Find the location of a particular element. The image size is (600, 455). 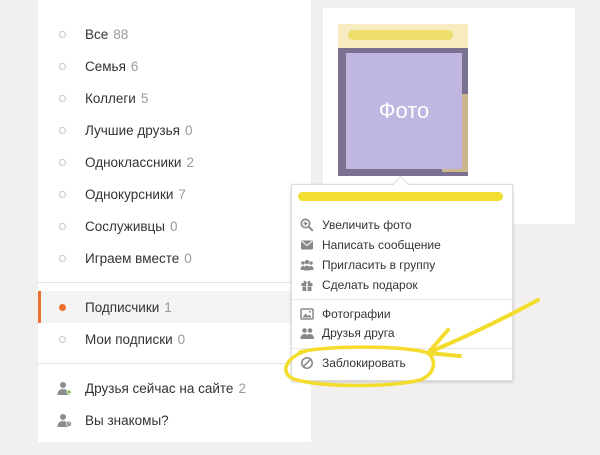

person-question-icon: ? is located at coordinates (64, 421).